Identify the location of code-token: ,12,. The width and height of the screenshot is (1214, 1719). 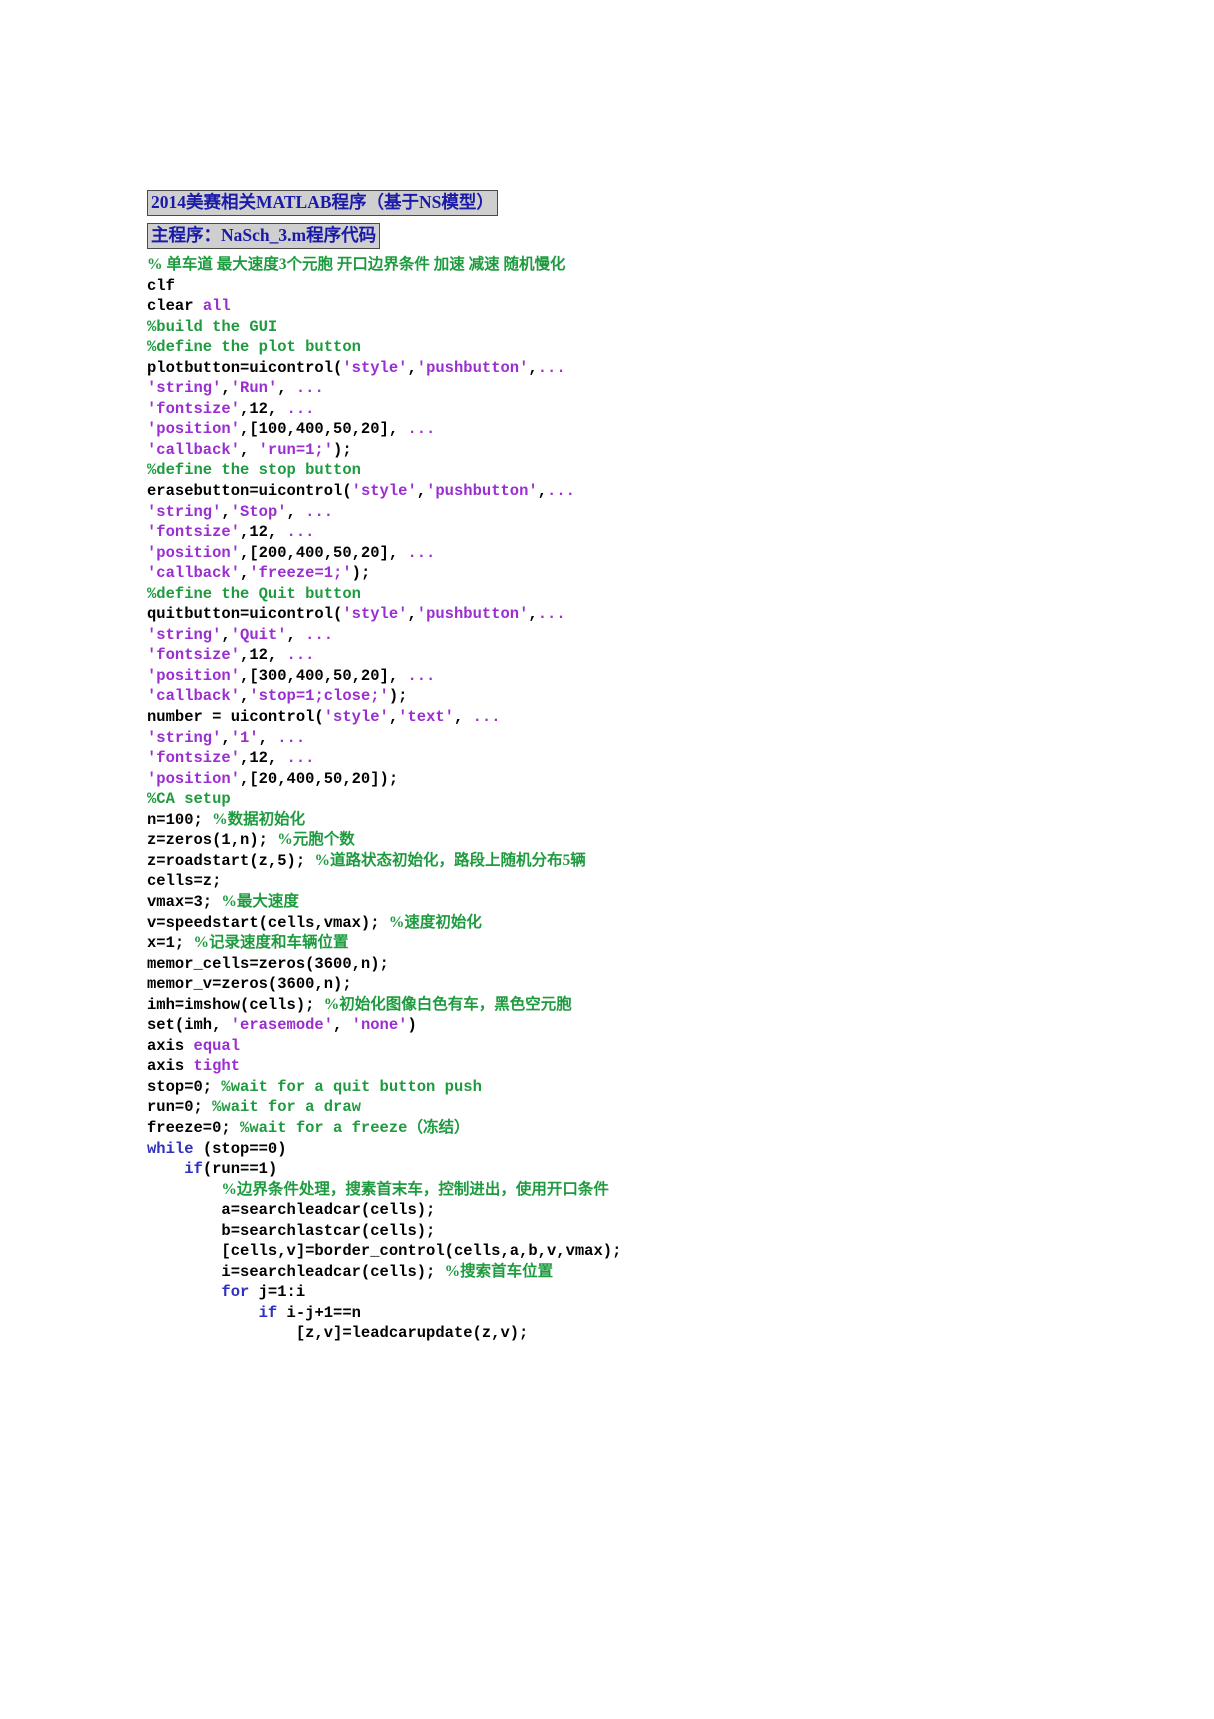
(263, 655).